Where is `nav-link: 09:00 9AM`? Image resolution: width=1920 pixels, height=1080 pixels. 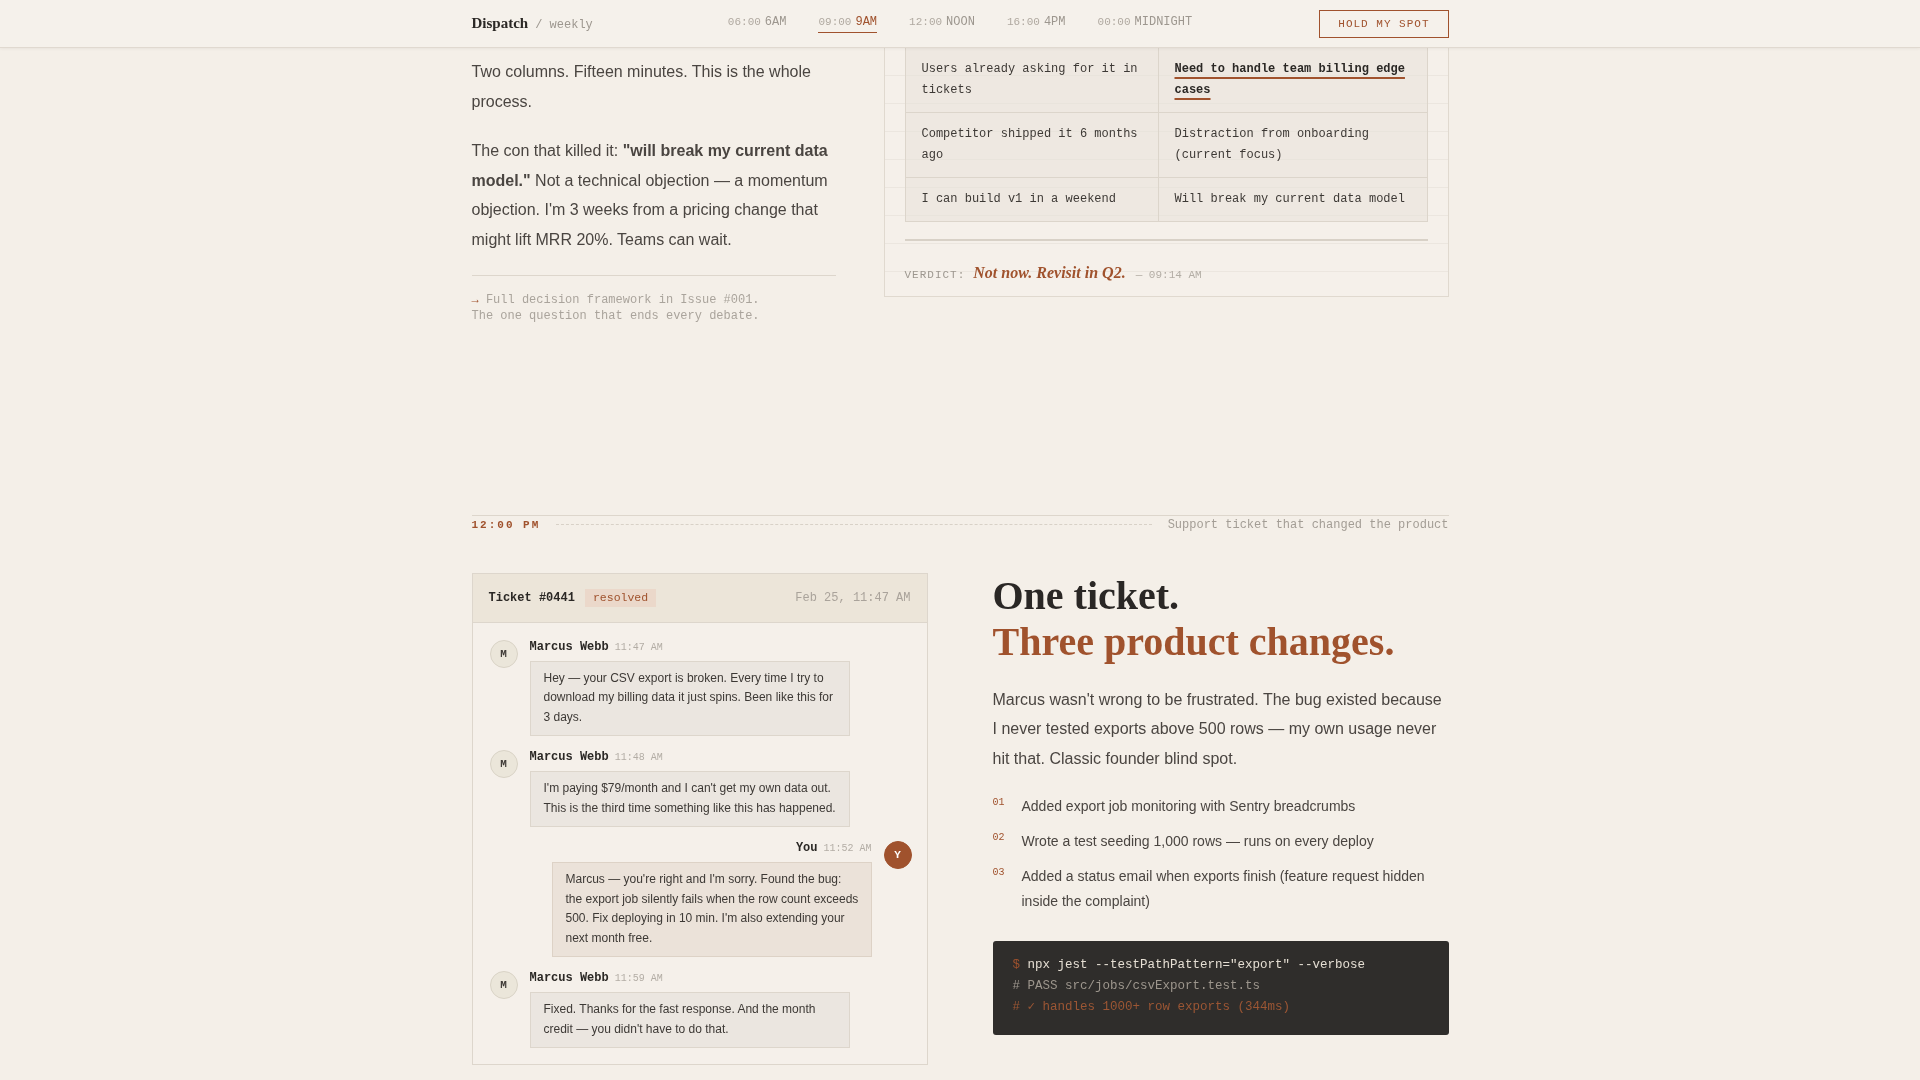
nav-link: 09:00 9AM is located at coordinates (848, 24).